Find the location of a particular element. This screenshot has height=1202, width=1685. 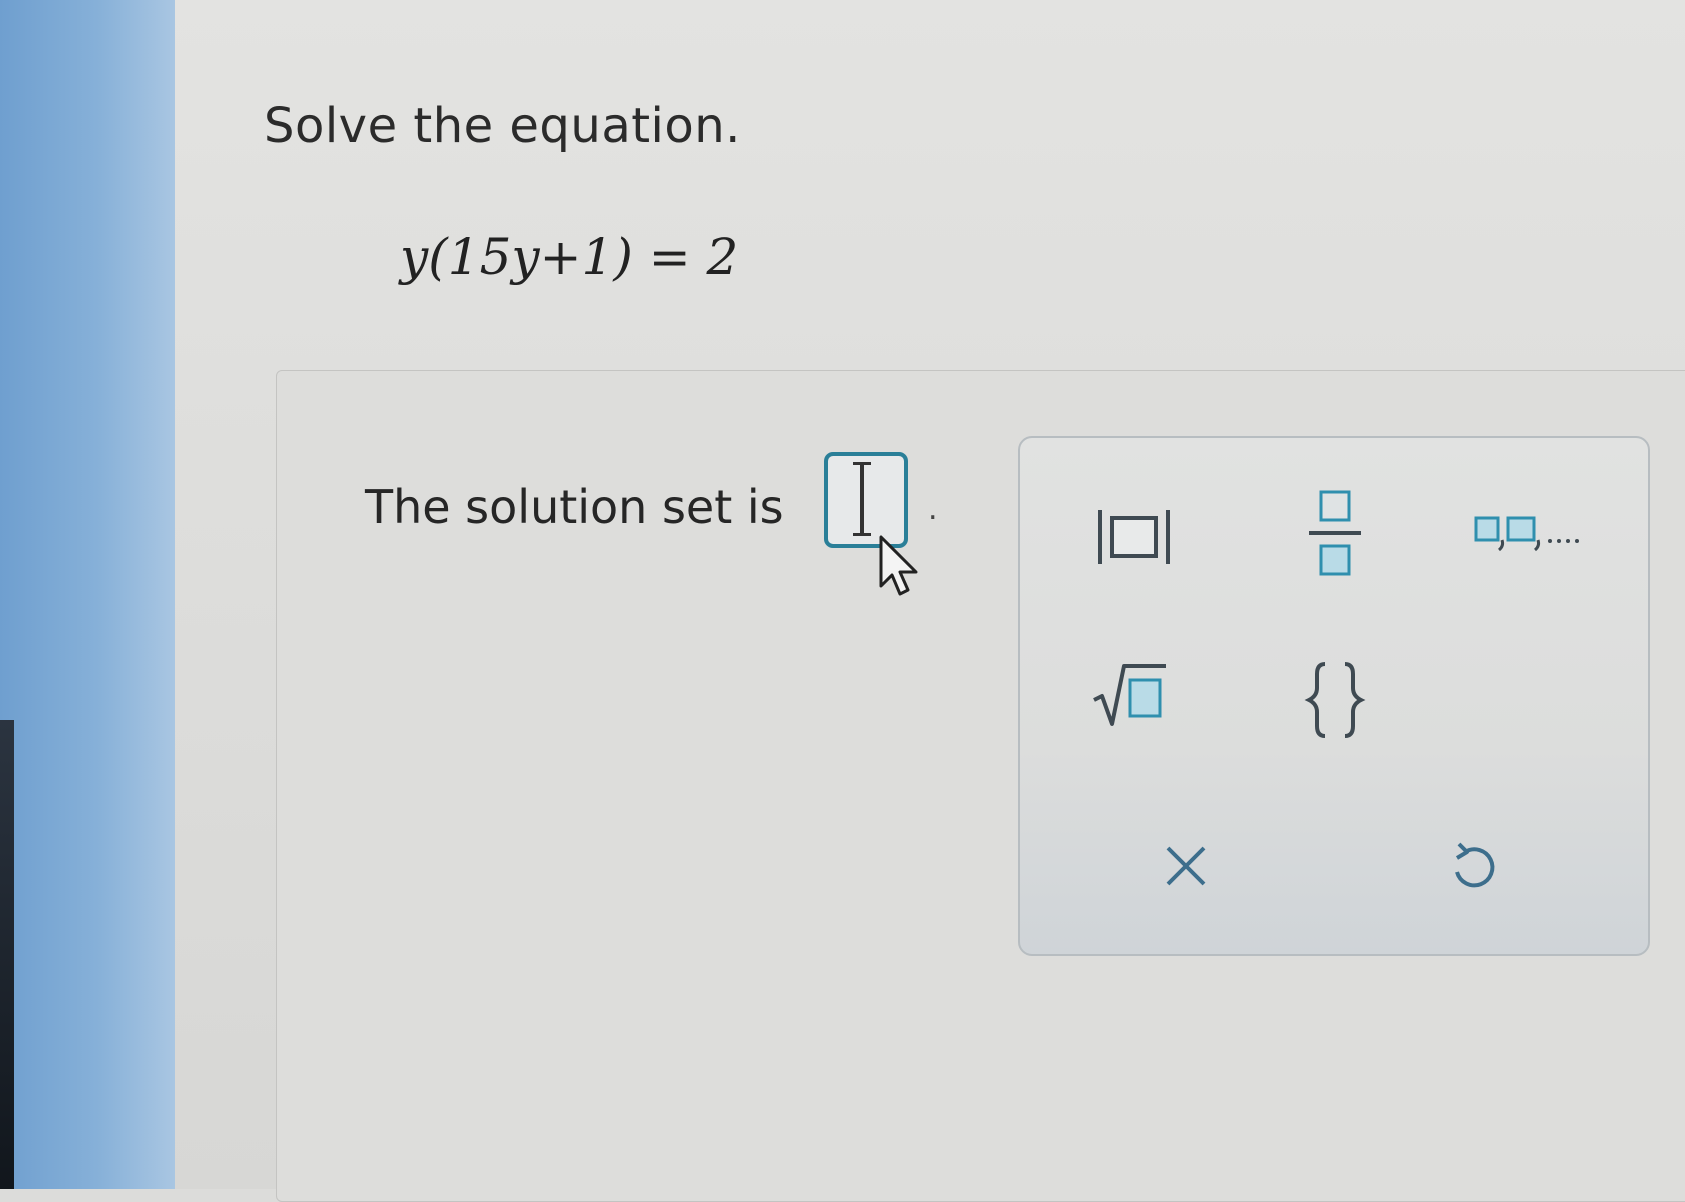

clear-button is located at coordinates (1186, 866).